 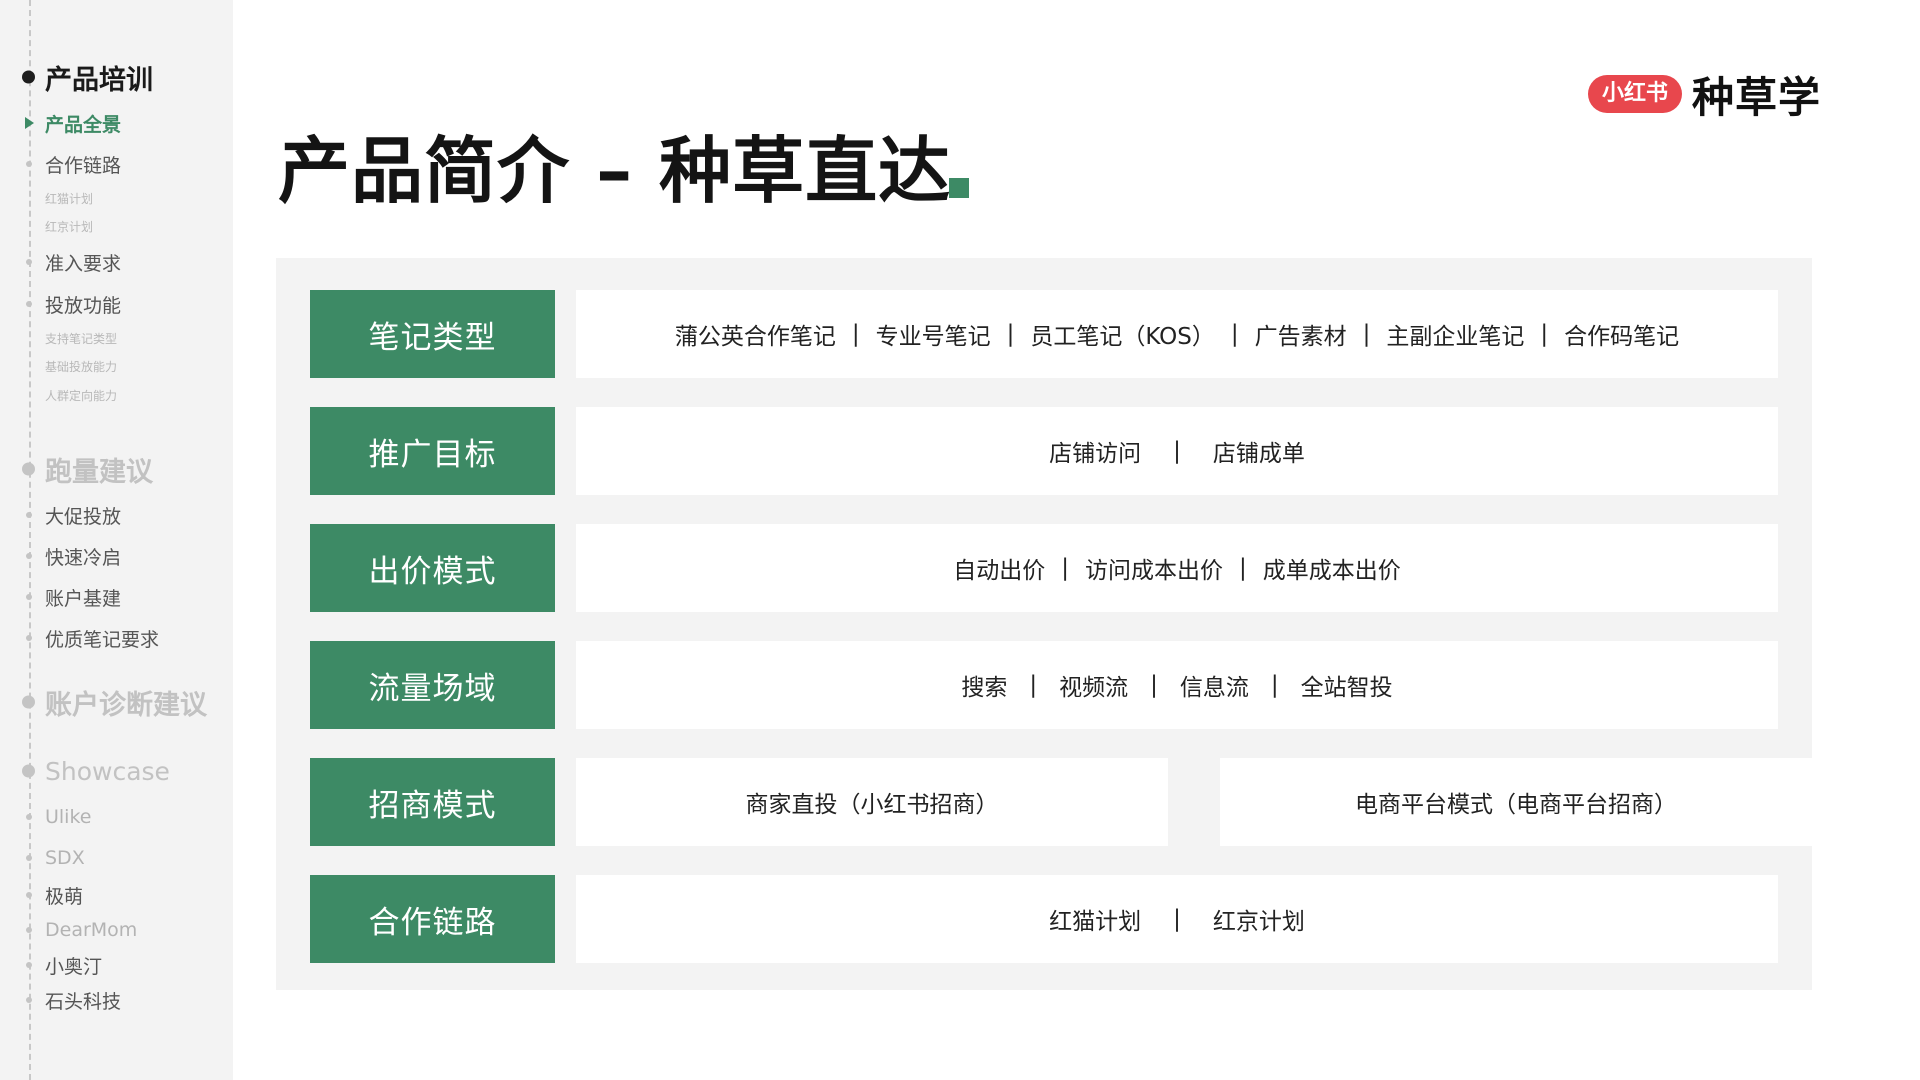 What do you see at coordinates (1258, 922) in the screenshot?
I see `item-text: 红京计划` at bounding box center [1258, 922].